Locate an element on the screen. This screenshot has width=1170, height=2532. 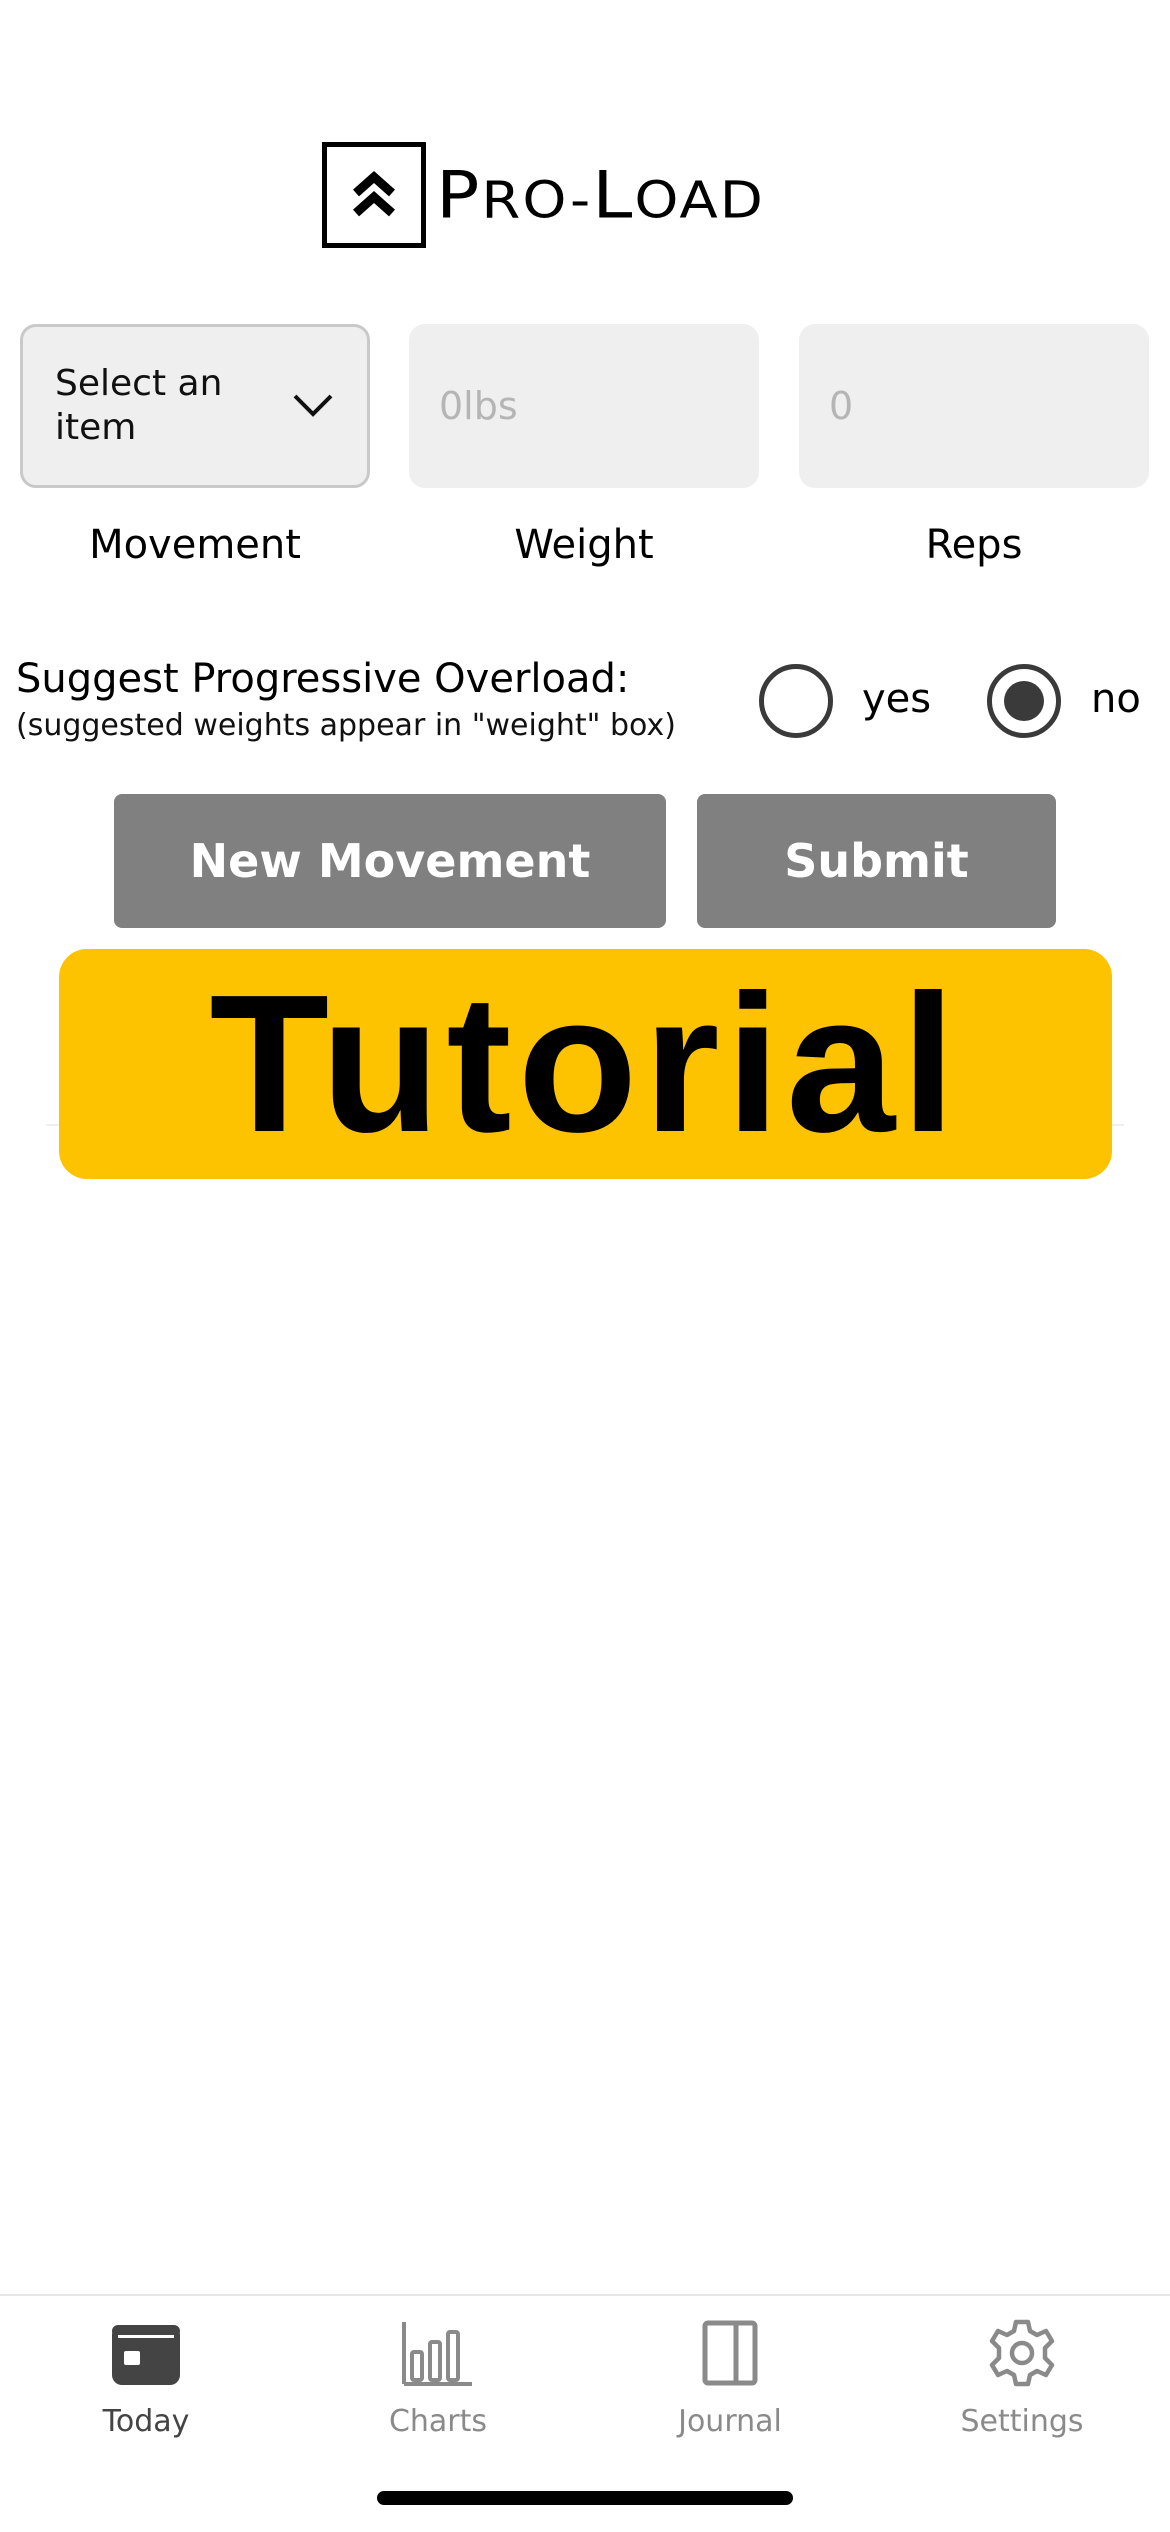
gear-icon is located at coordinates (1022, 2353).